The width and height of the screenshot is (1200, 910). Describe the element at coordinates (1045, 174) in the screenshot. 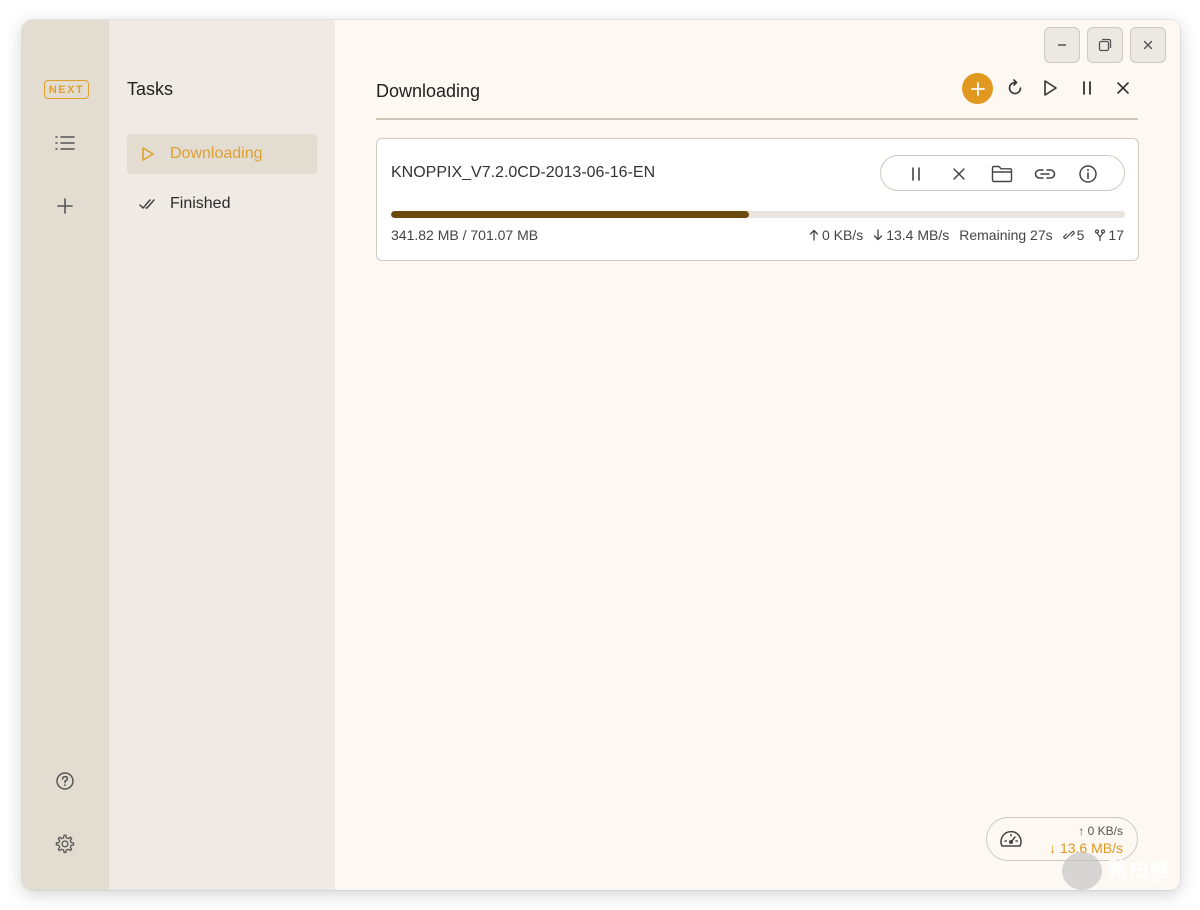

I see `link-icon` at that location.